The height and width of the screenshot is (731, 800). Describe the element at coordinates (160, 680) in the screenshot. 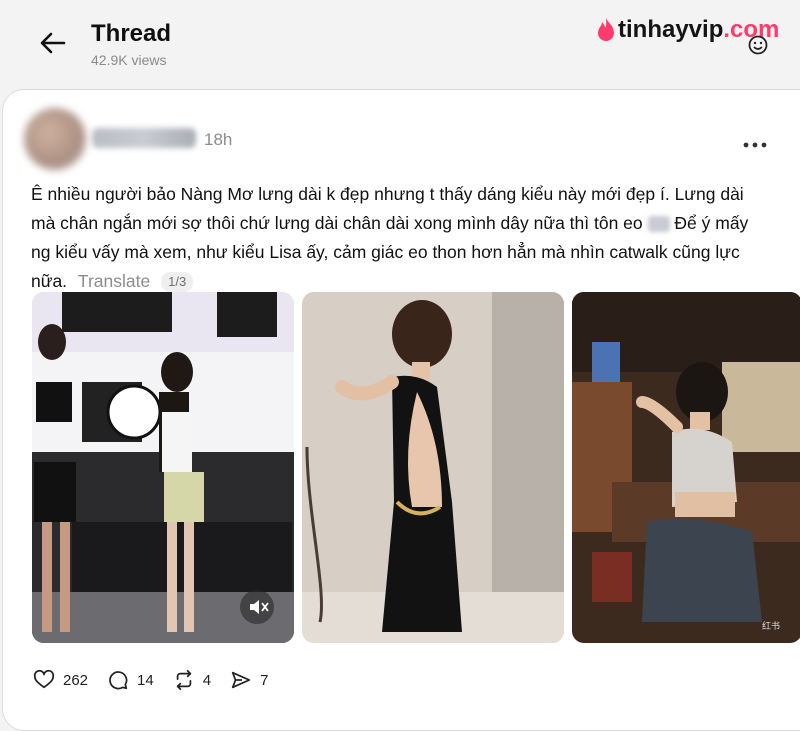

I see `post-actions-bar: 262 14 4 7` at that location.